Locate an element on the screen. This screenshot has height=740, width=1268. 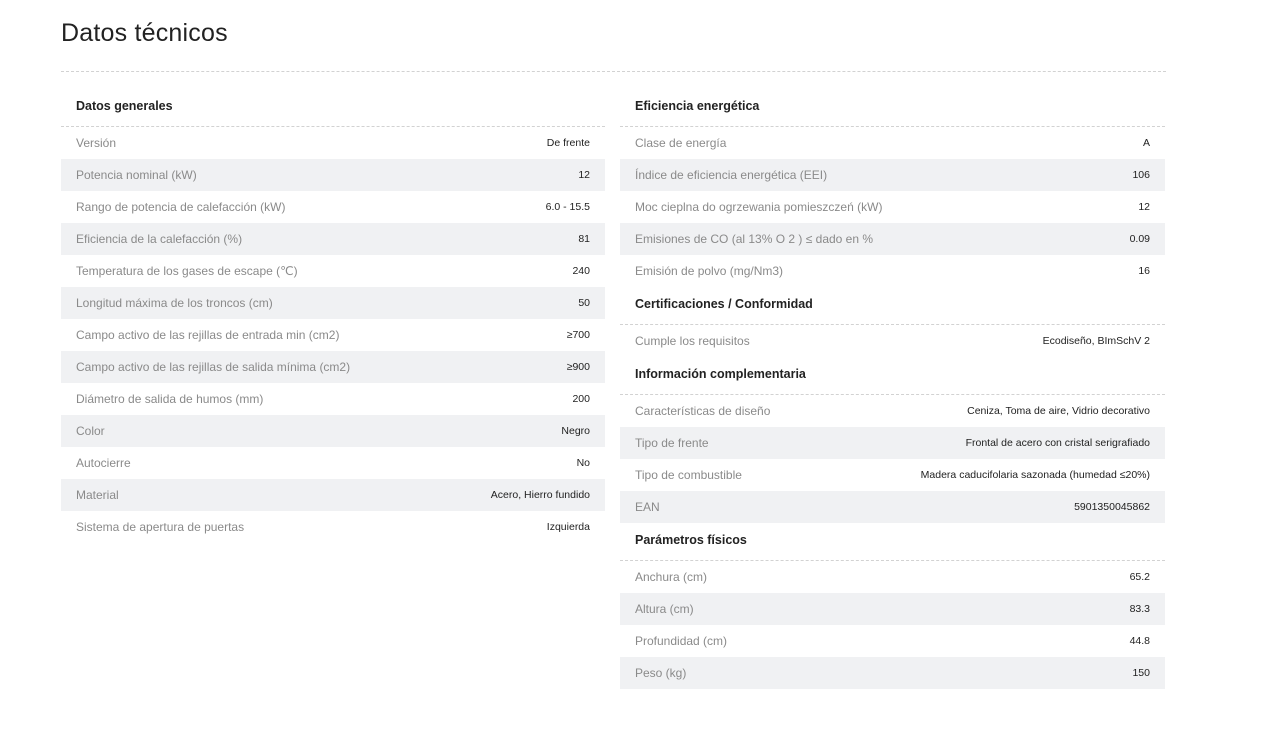
page-title: Datos técnicos is located at coordinates (144, 33).